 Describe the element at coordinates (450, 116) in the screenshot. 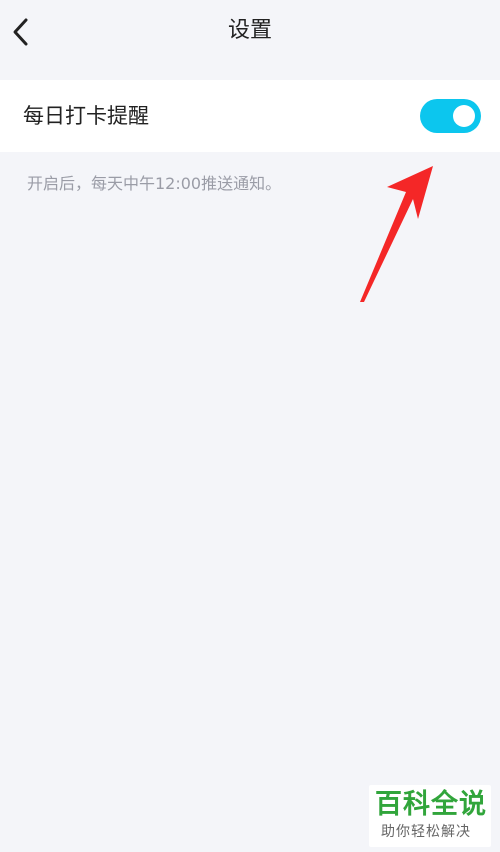

I see `daily-checkin-reminder-toggle` at that location.